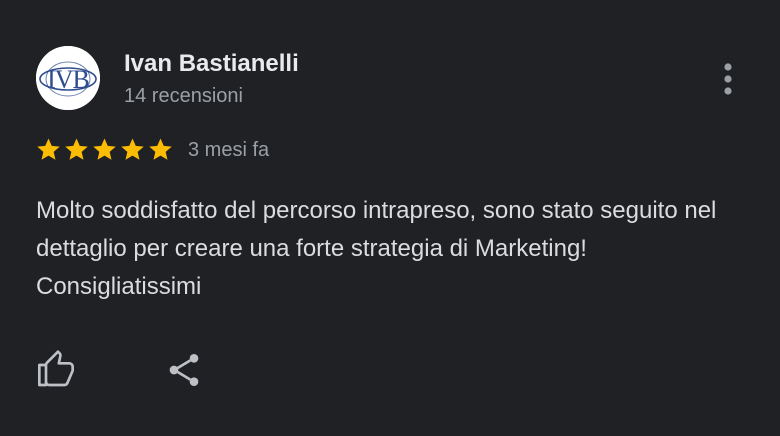 Image resolution: width=780 pixels, height=436 pixels. Describe the element at coordinates (211, 64) in the screenshot. I see `reviewer-name: Ivan Bastianelli` at that location.